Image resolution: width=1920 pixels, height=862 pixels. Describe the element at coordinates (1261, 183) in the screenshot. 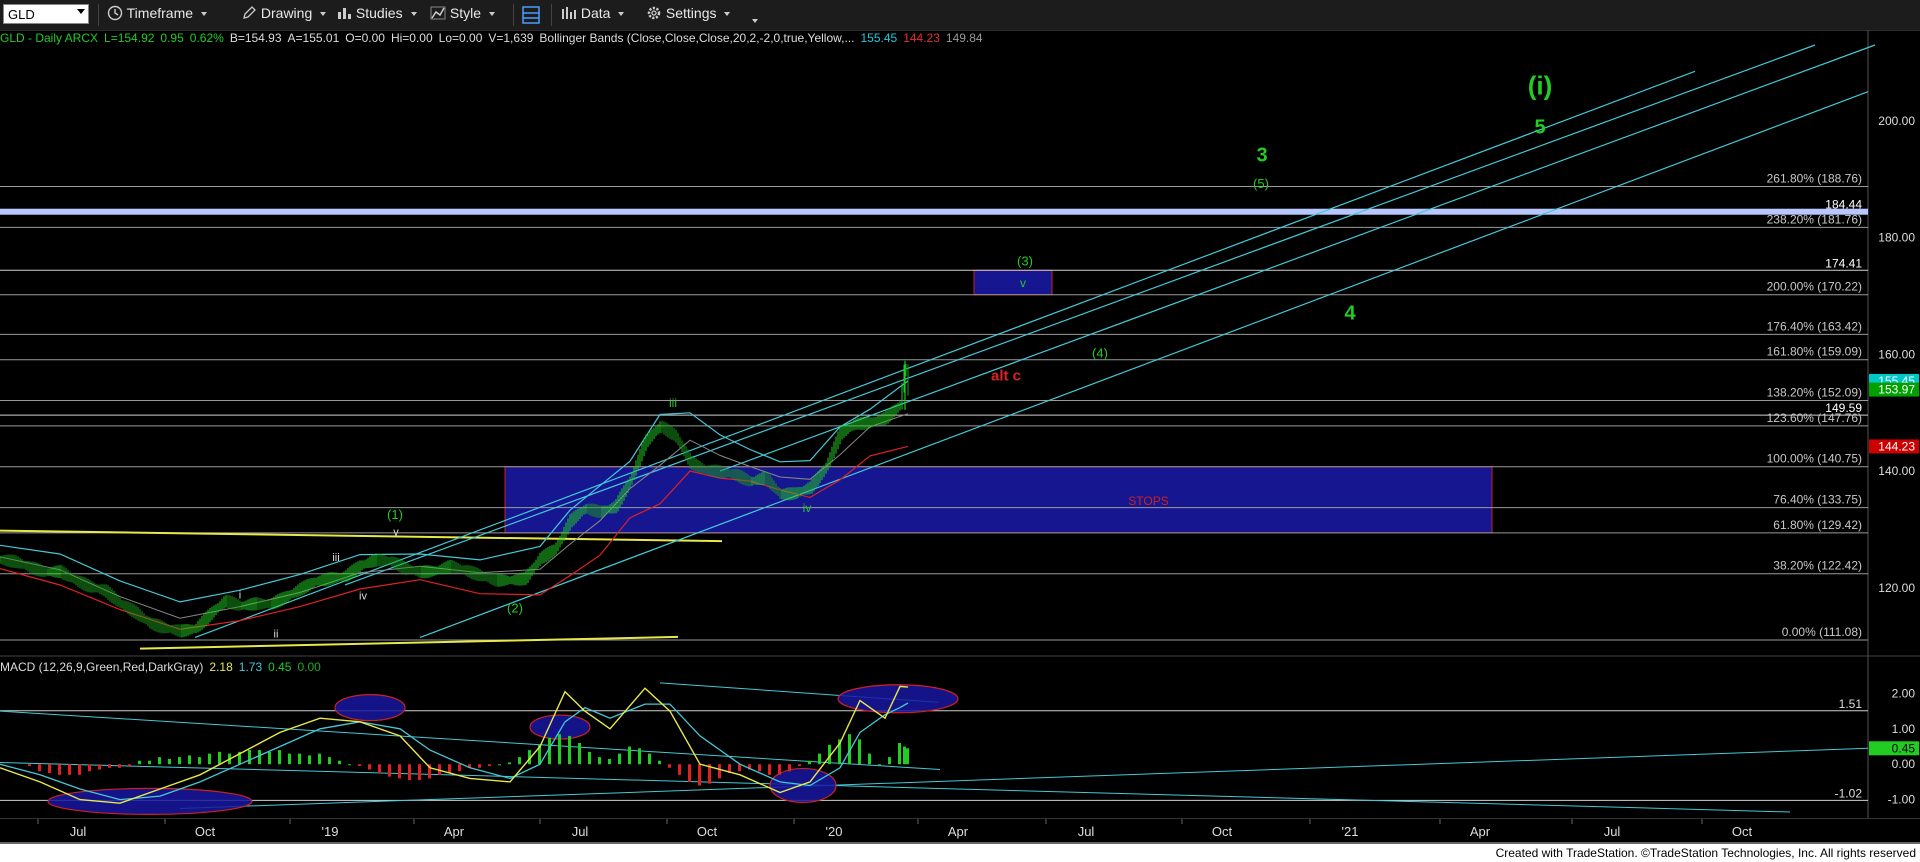

I see `wave-label: (5)` at that location.